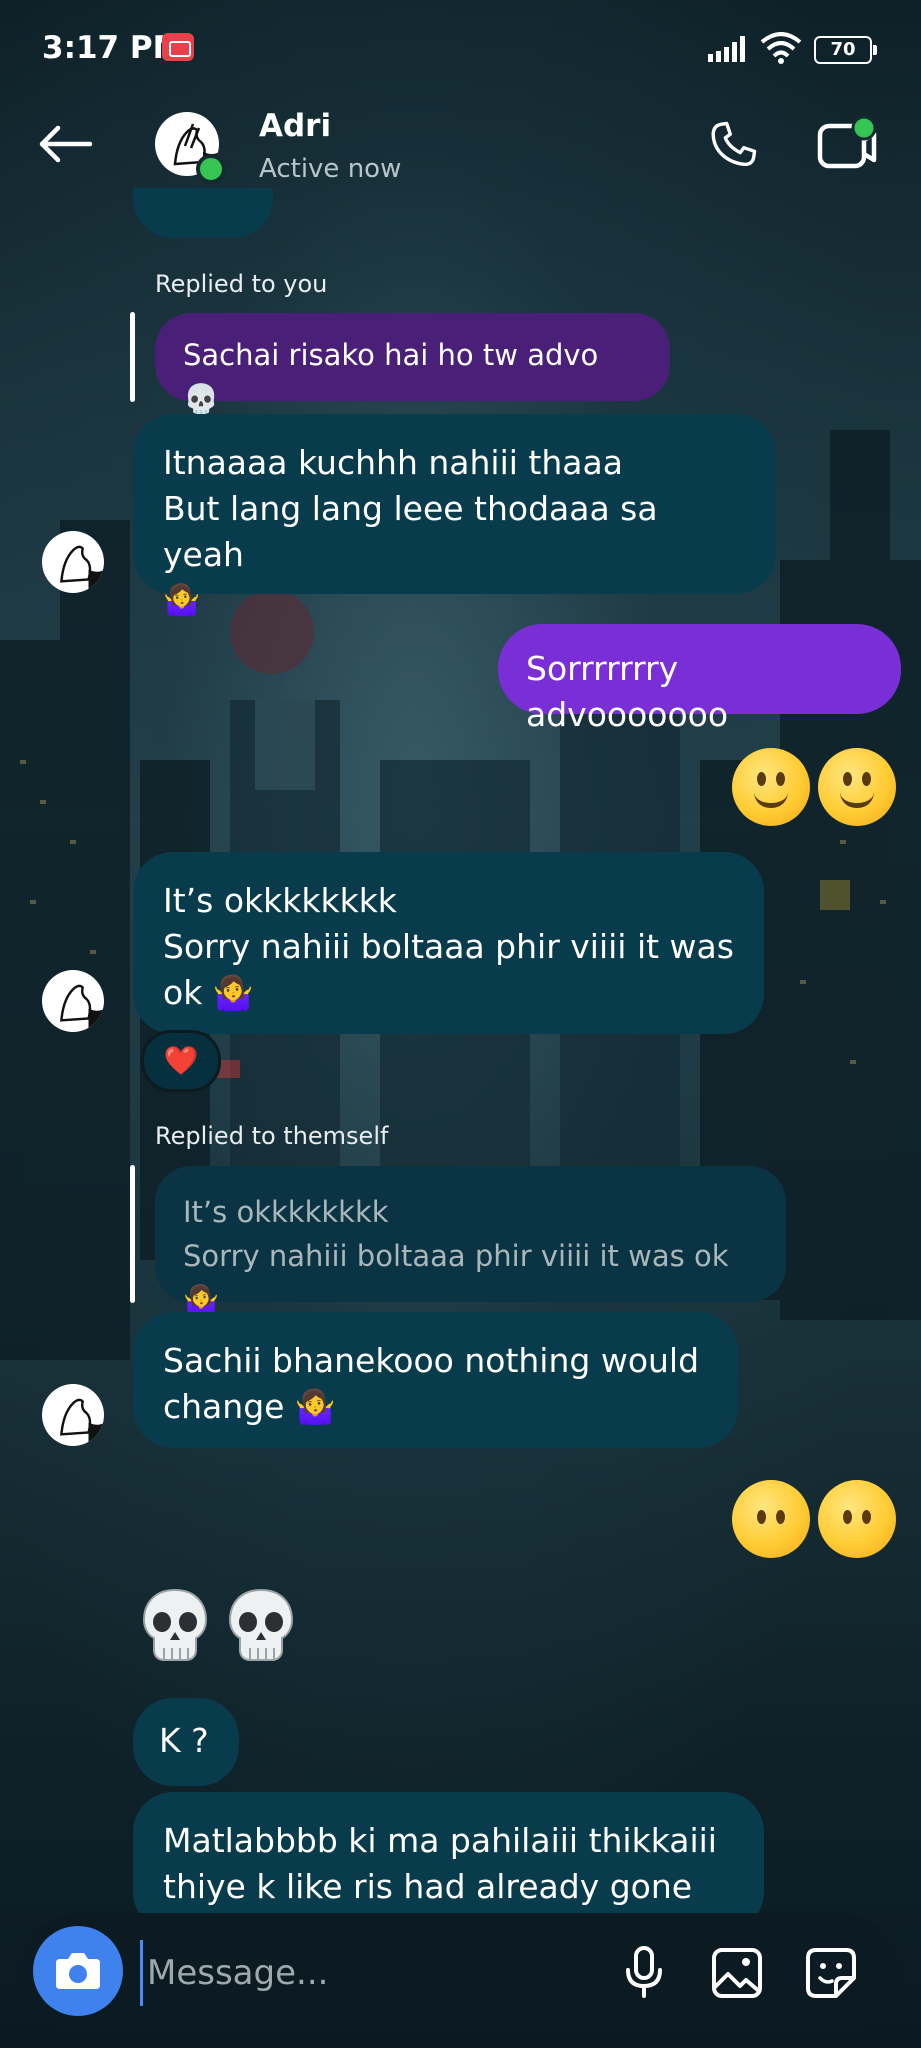 Image resolution: width=921 pixels, height=2048 pixels. Describe the element at coordinates (330, 169) in the screenshot. I see `contact-active-status: Active now` at that location.